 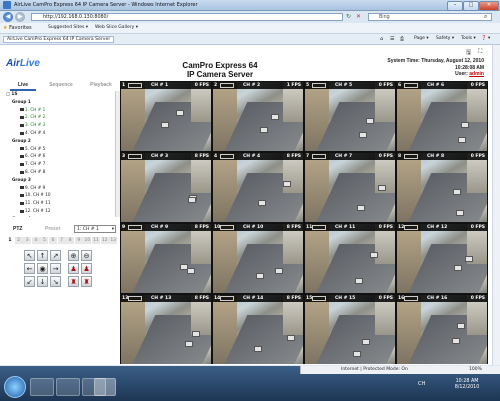 What do you see at coordinates (17, 28) in the screenshot?
I see `favorites-button: ★ Favorites` at bounding box center [17, 28].